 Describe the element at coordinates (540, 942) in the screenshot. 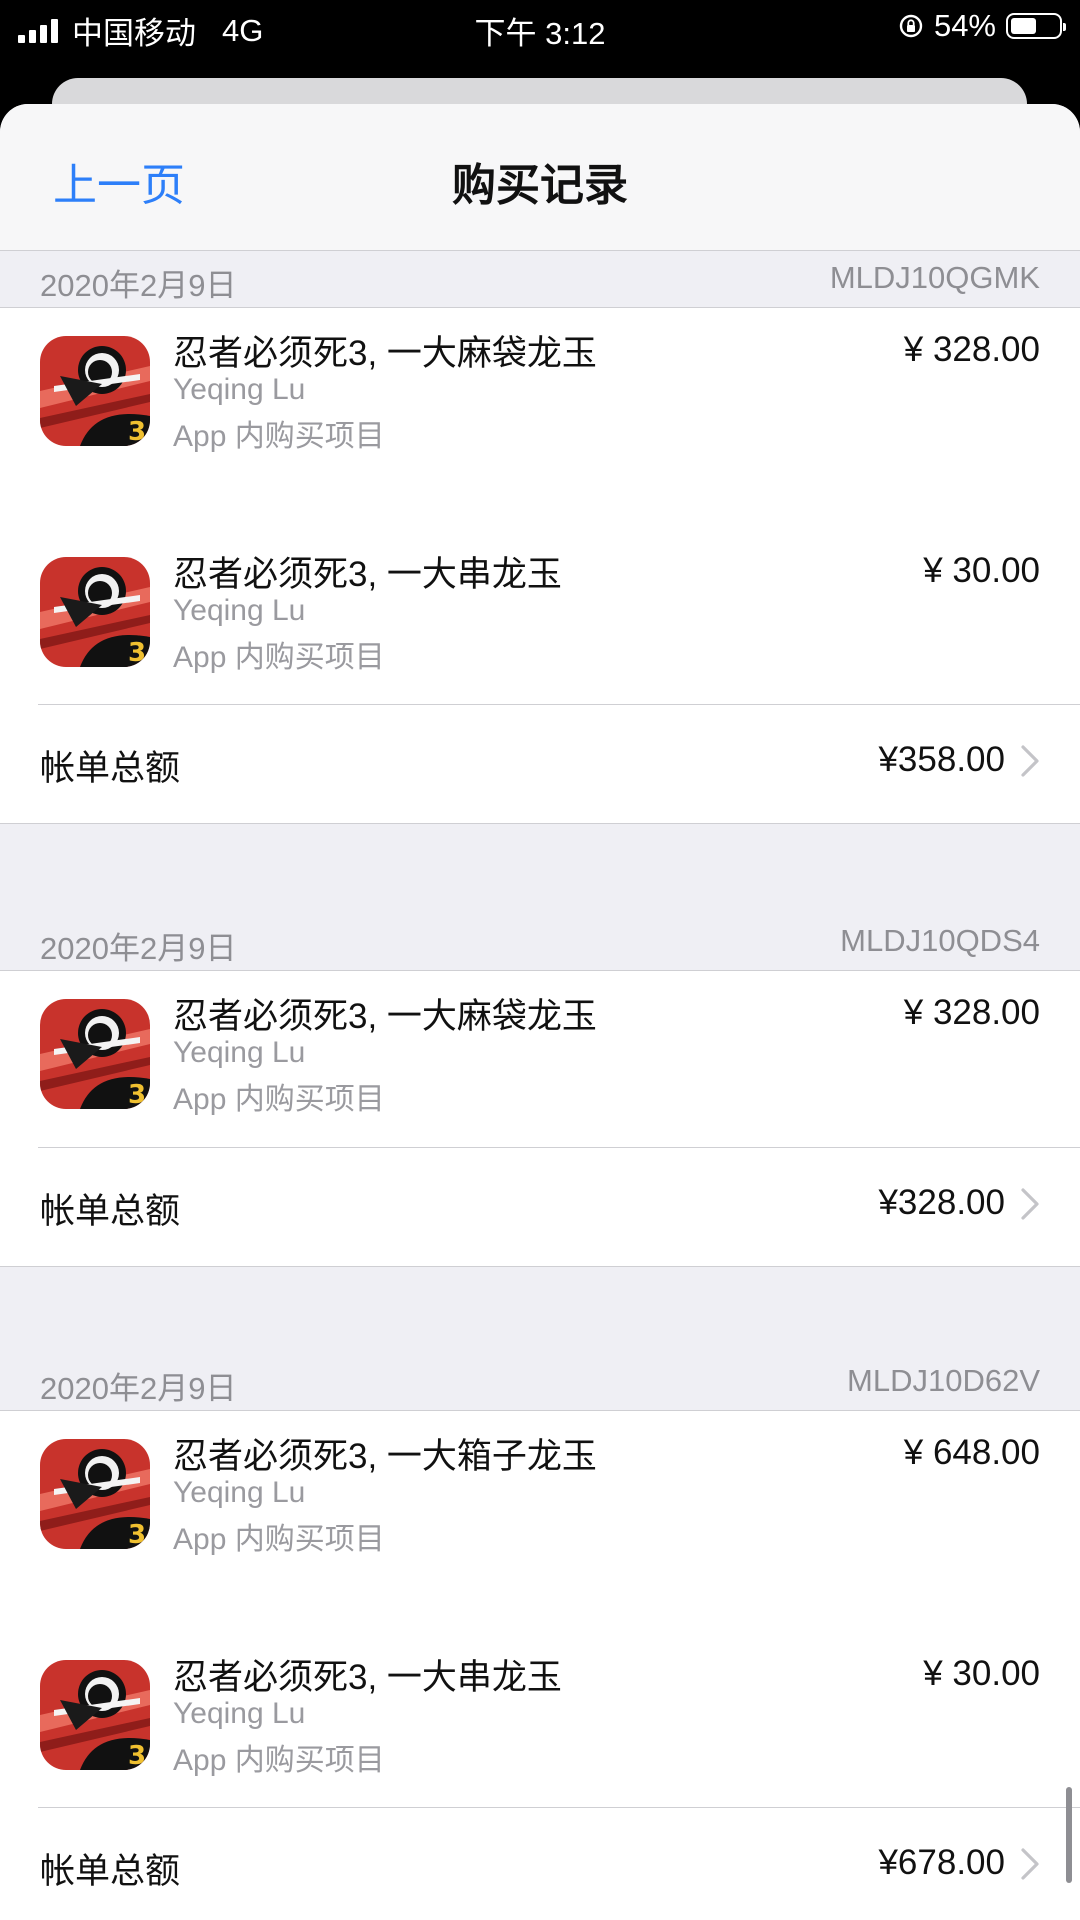

I see `order-header: 2020年2月9日 MLDJ10QDS4` at that location.